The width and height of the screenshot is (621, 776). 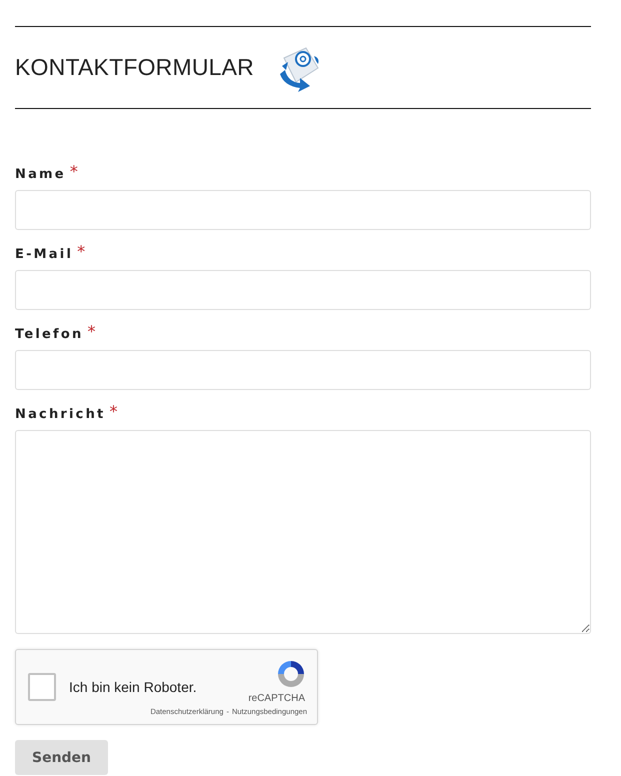 What do you see at coordinates (49, 335) in the screenshot?
I see `field-label: Telefon` at bounding box center [49, 335].